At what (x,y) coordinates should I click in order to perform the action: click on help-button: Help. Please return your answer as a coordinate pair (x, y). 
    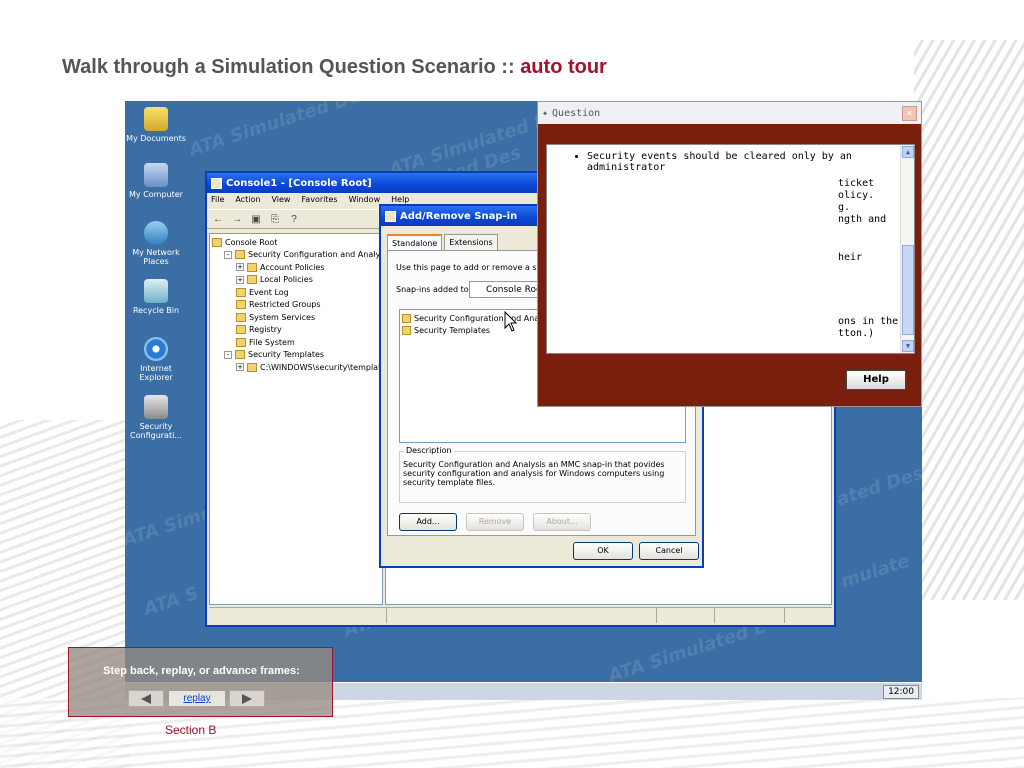
    Looking at the image, I should click on (876, 380).